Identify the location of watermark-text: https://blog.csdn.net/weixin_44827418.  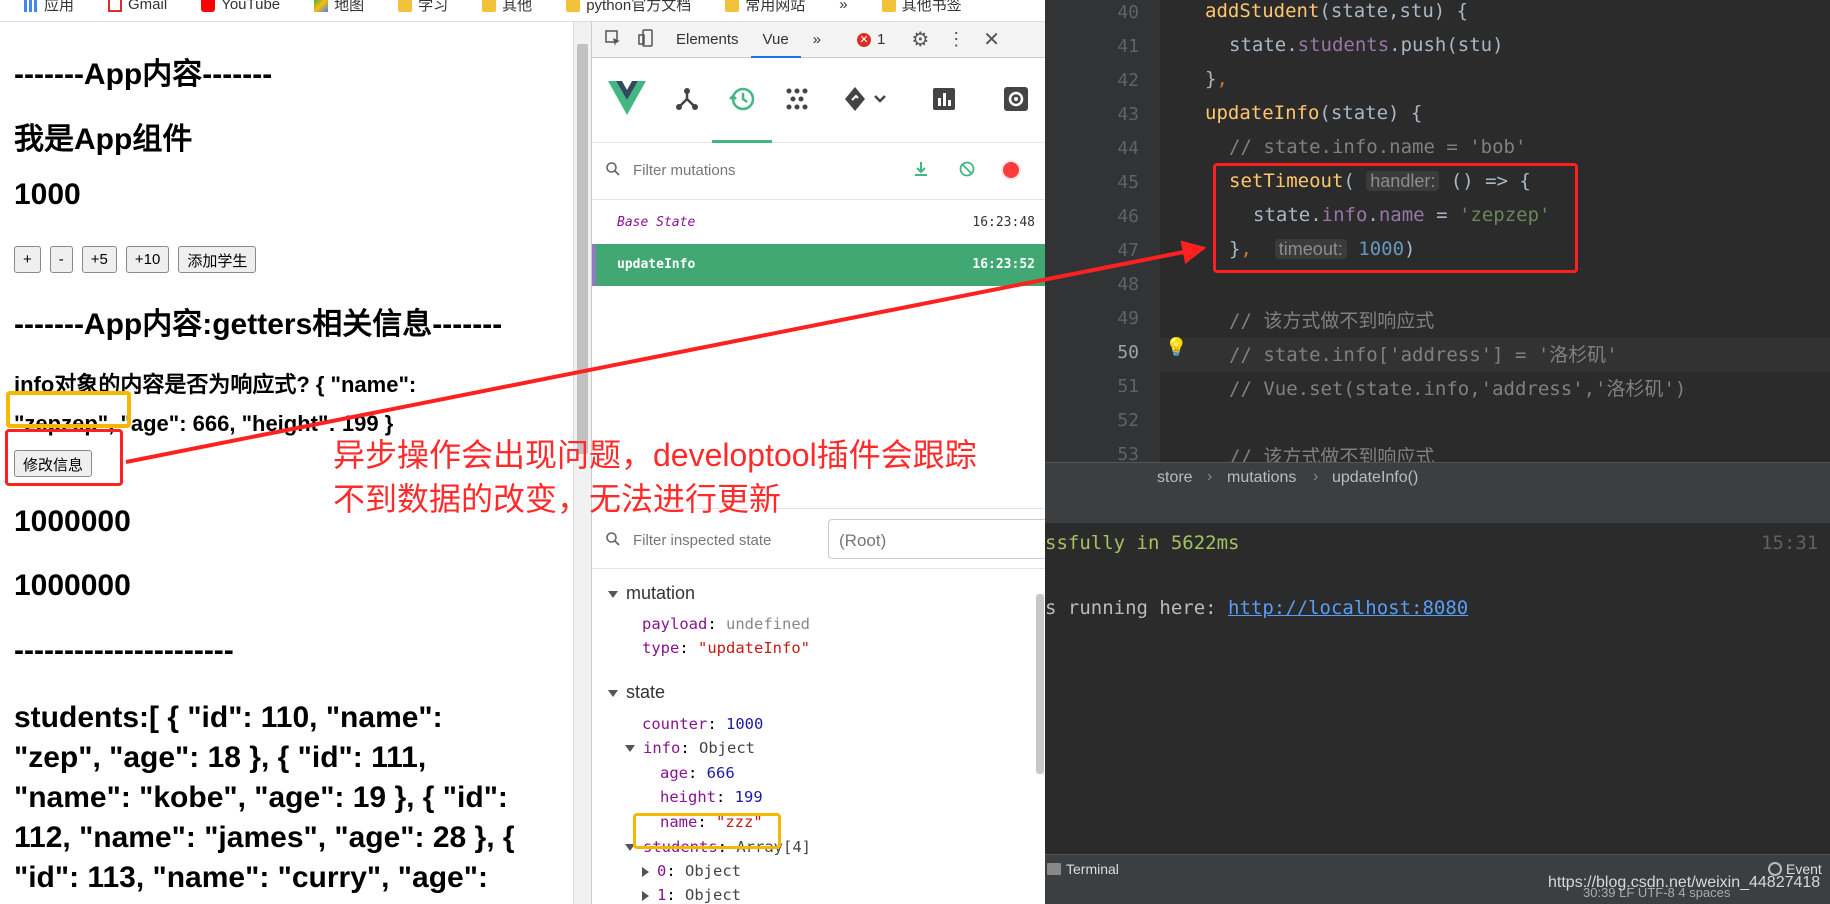
(1684, 882).